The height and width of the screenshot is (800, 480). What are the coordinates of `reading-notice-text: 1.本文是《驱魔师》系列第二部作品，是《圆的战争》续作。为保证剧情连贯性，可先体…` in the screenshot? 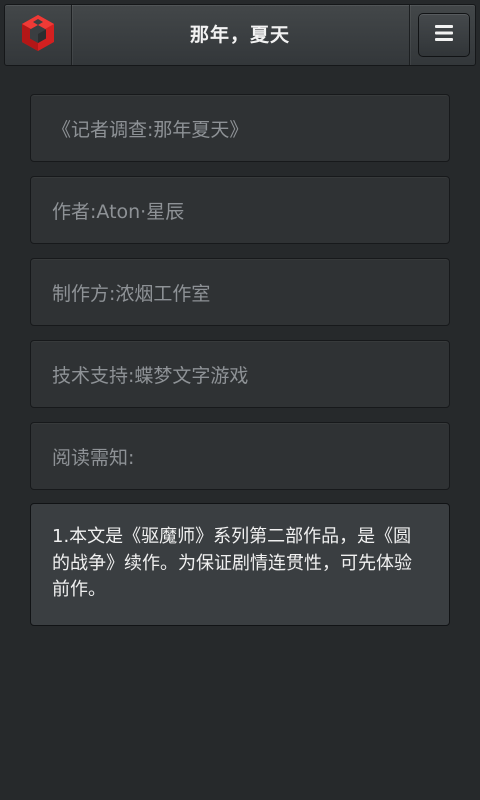 It's located at (232, 563).